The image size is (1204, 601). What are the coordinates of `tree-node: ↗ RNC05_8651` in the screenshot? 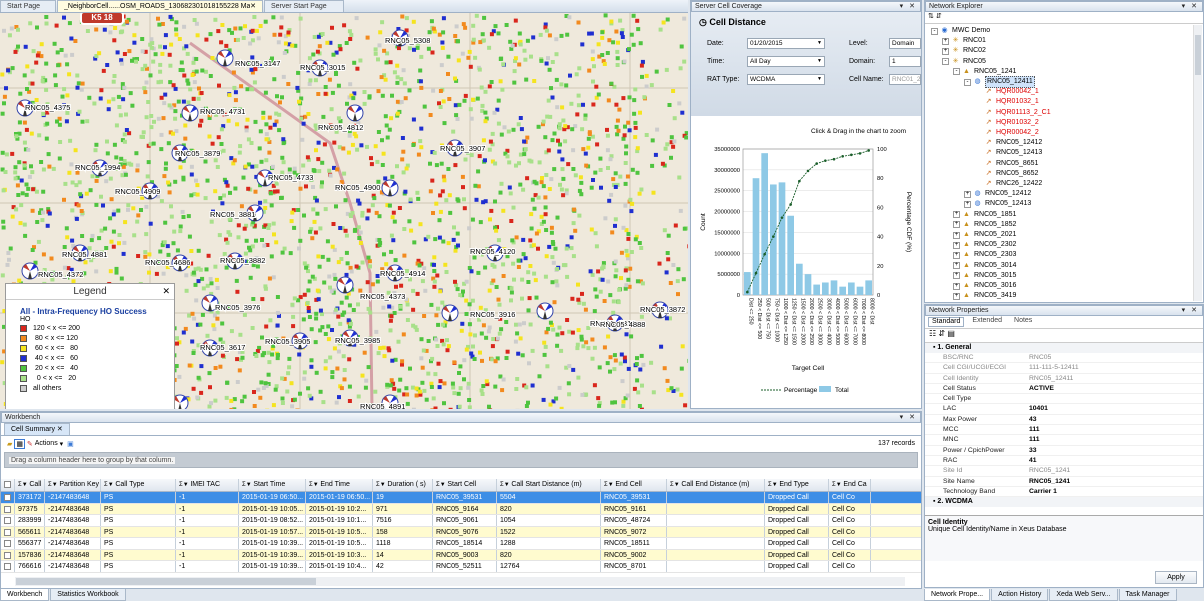 It's located at (1007, 164).